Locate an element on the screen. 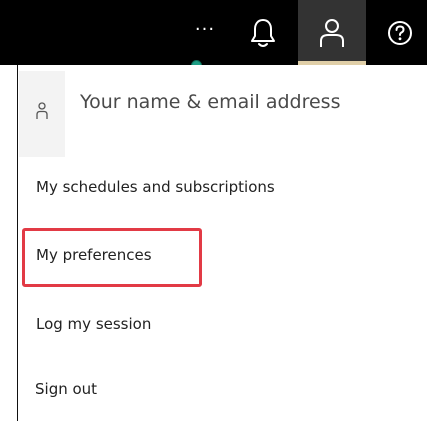 The image size is (427, 421). help-circle-icon is located at coordinates (400, 32).